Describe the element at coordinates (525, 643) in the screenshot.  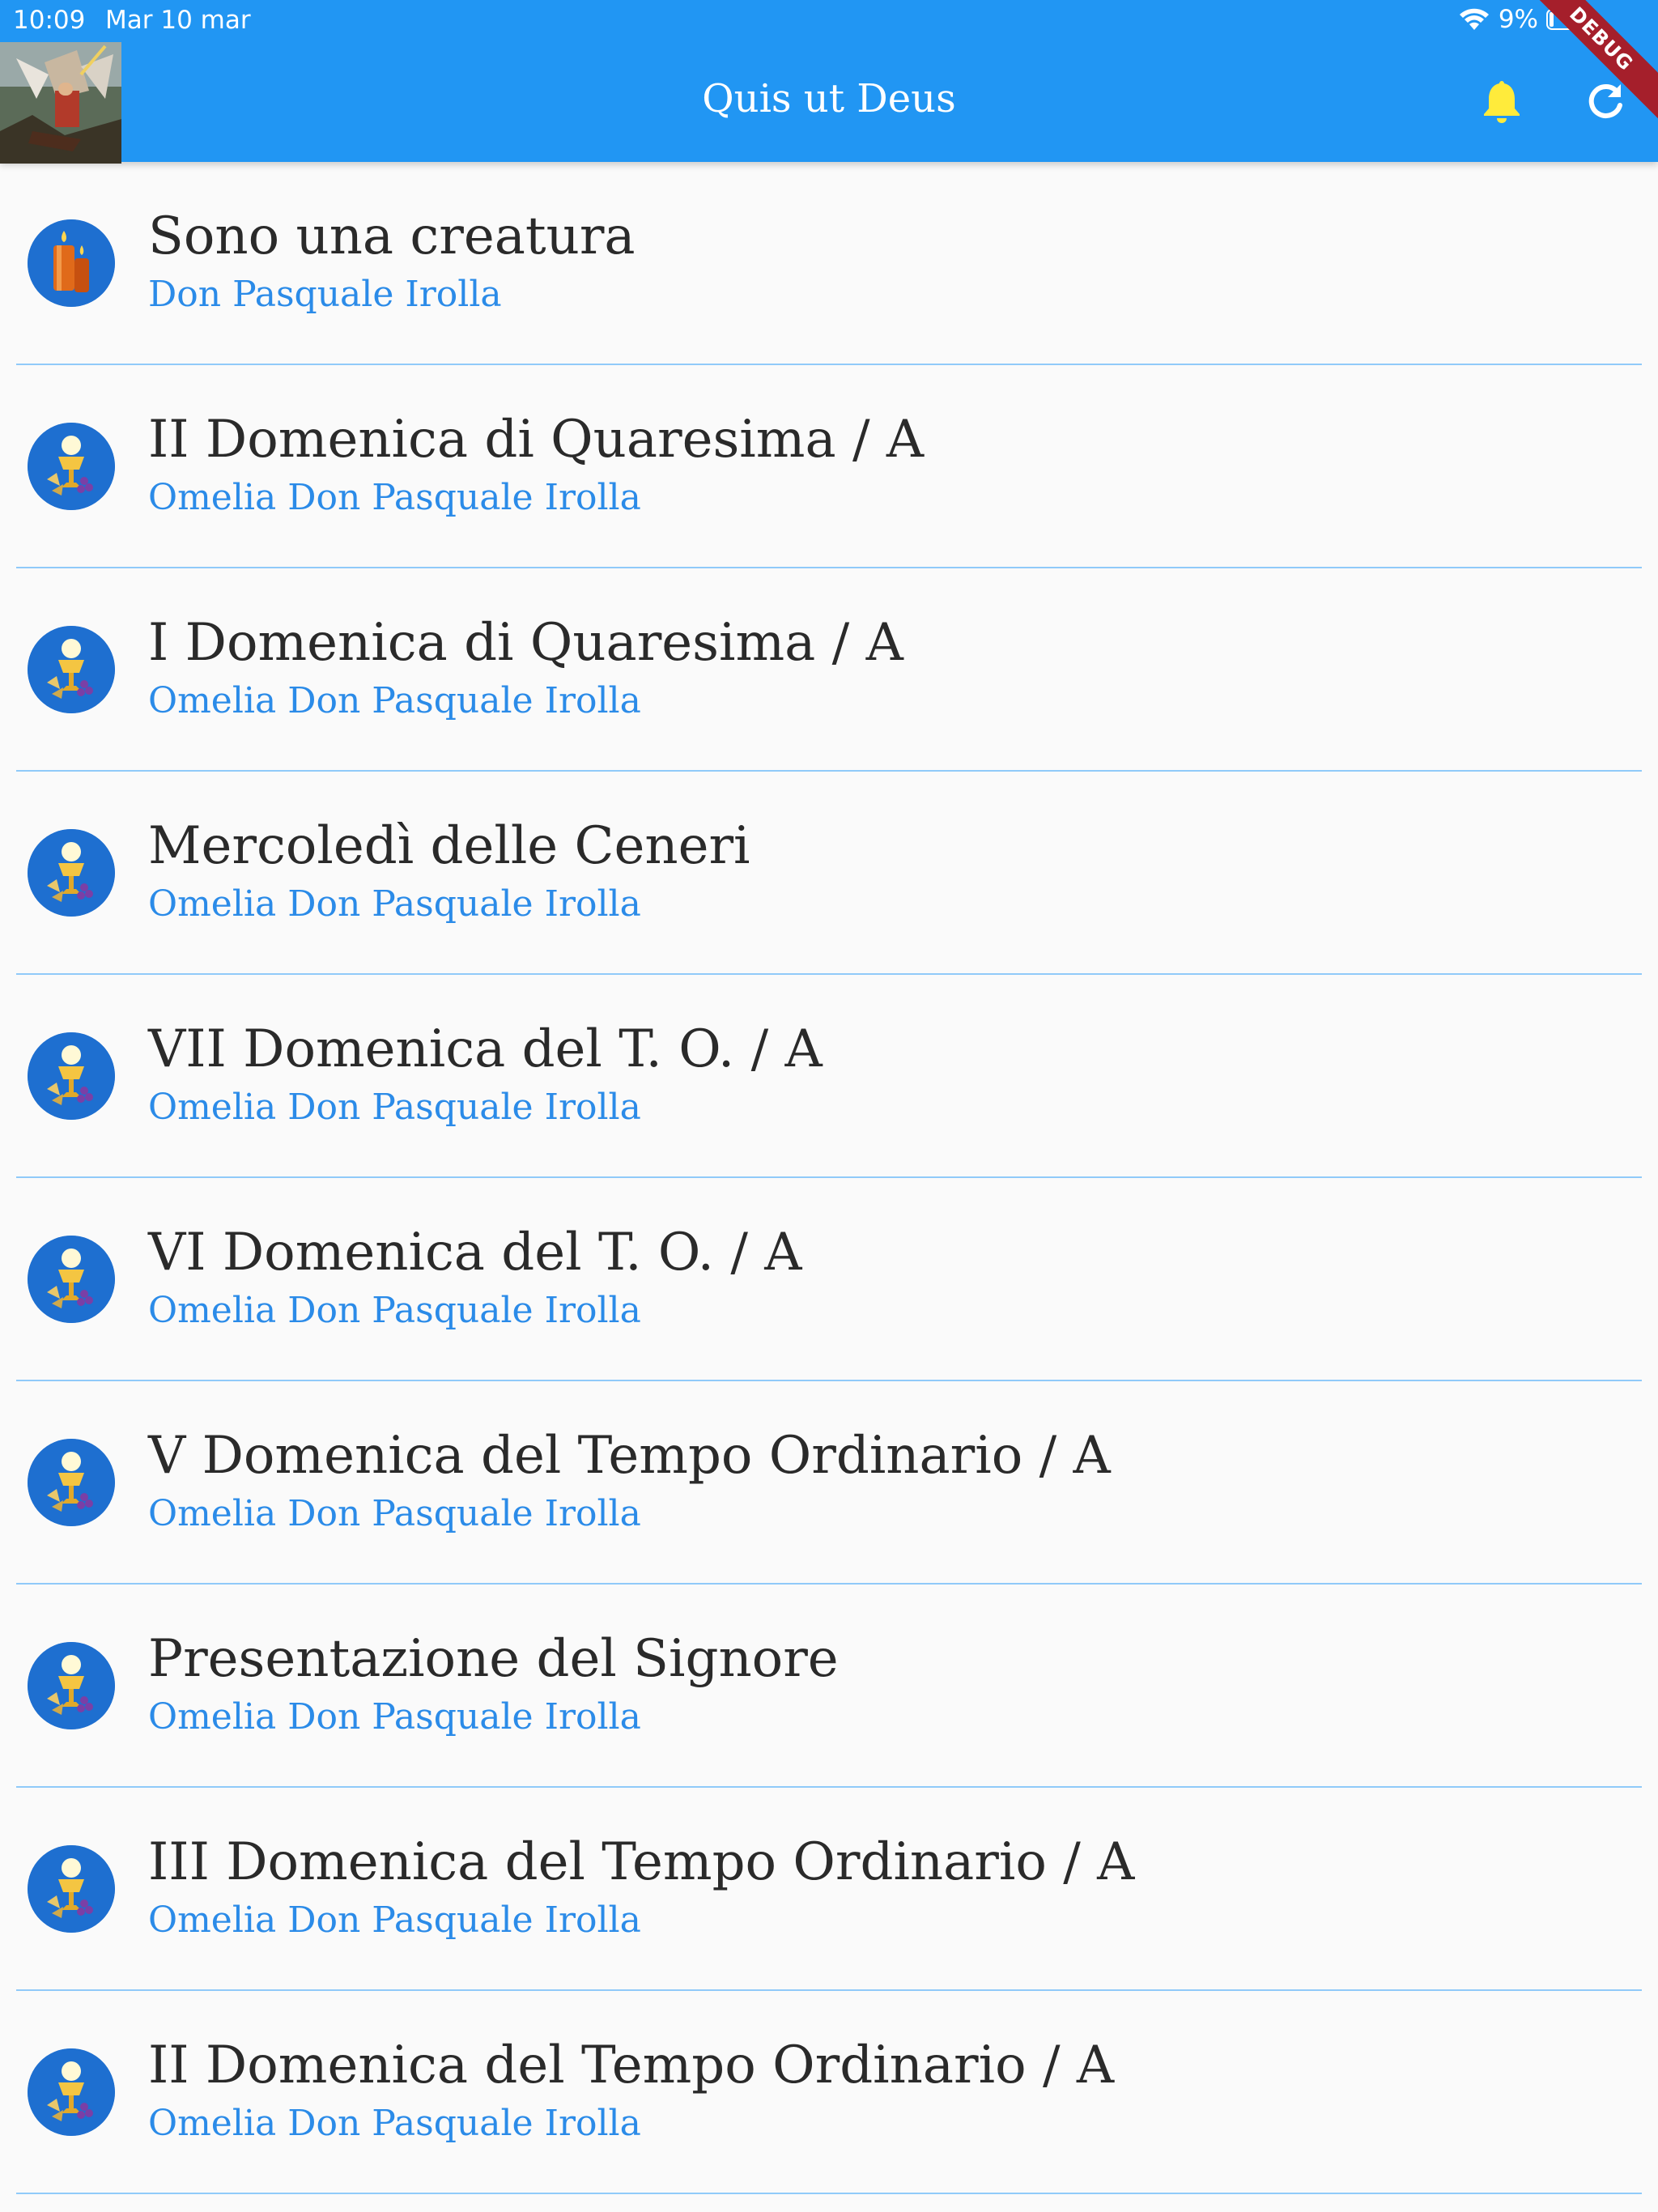
I see `item-title: I Domenica di Quaresima / A` at that location.